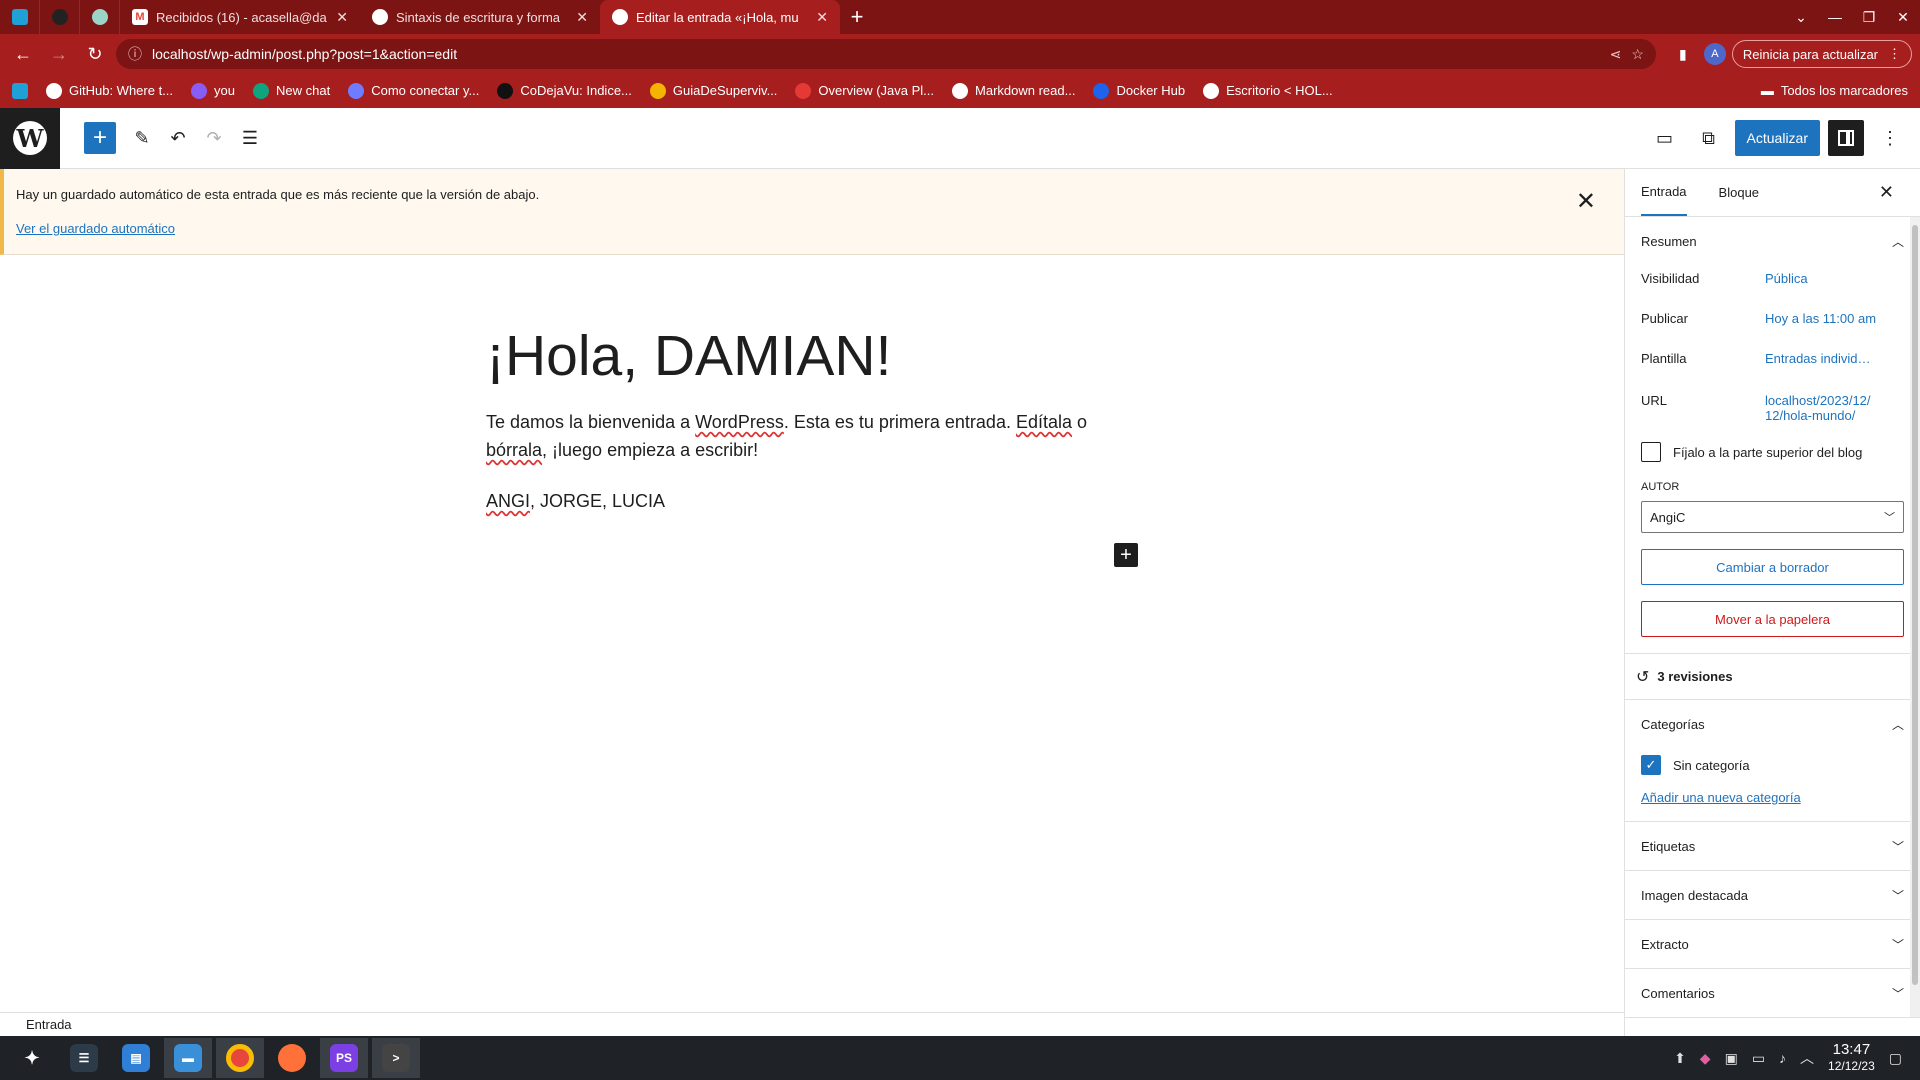  Describe the element at coordinates (480, 17) in the screenshot. I see `tab-github: Sintaxis de escritura y forma ✕` at that location.